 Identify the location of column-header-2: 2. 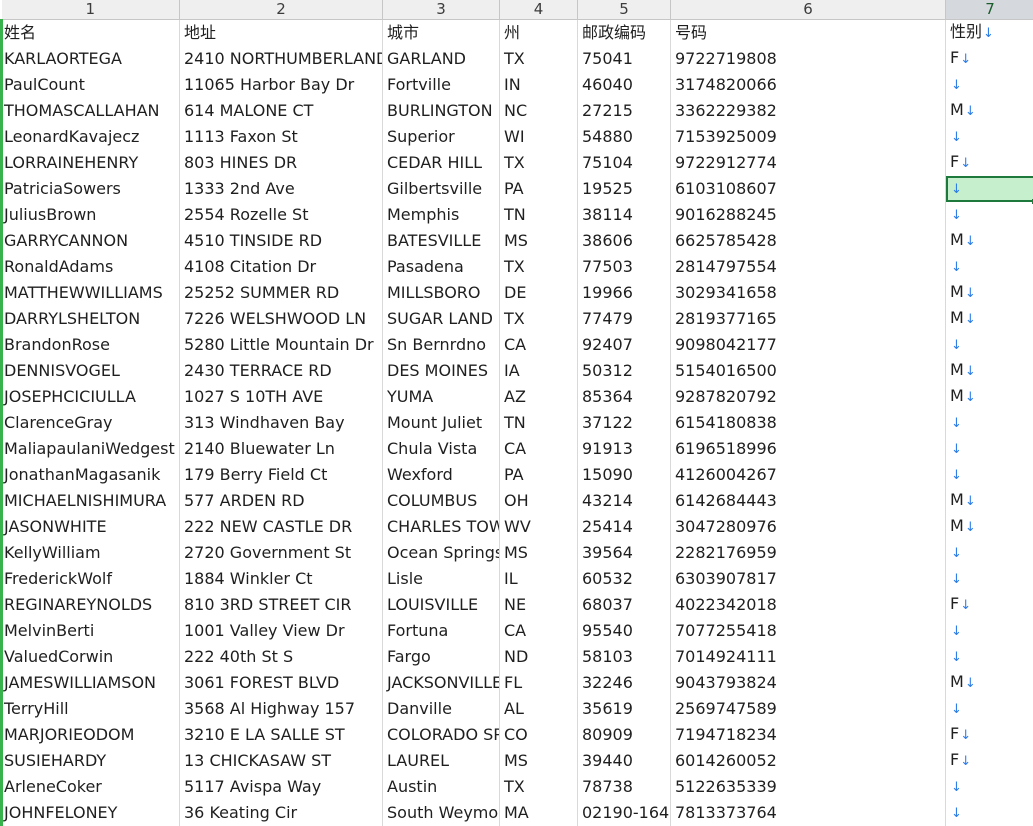
(281, 10).